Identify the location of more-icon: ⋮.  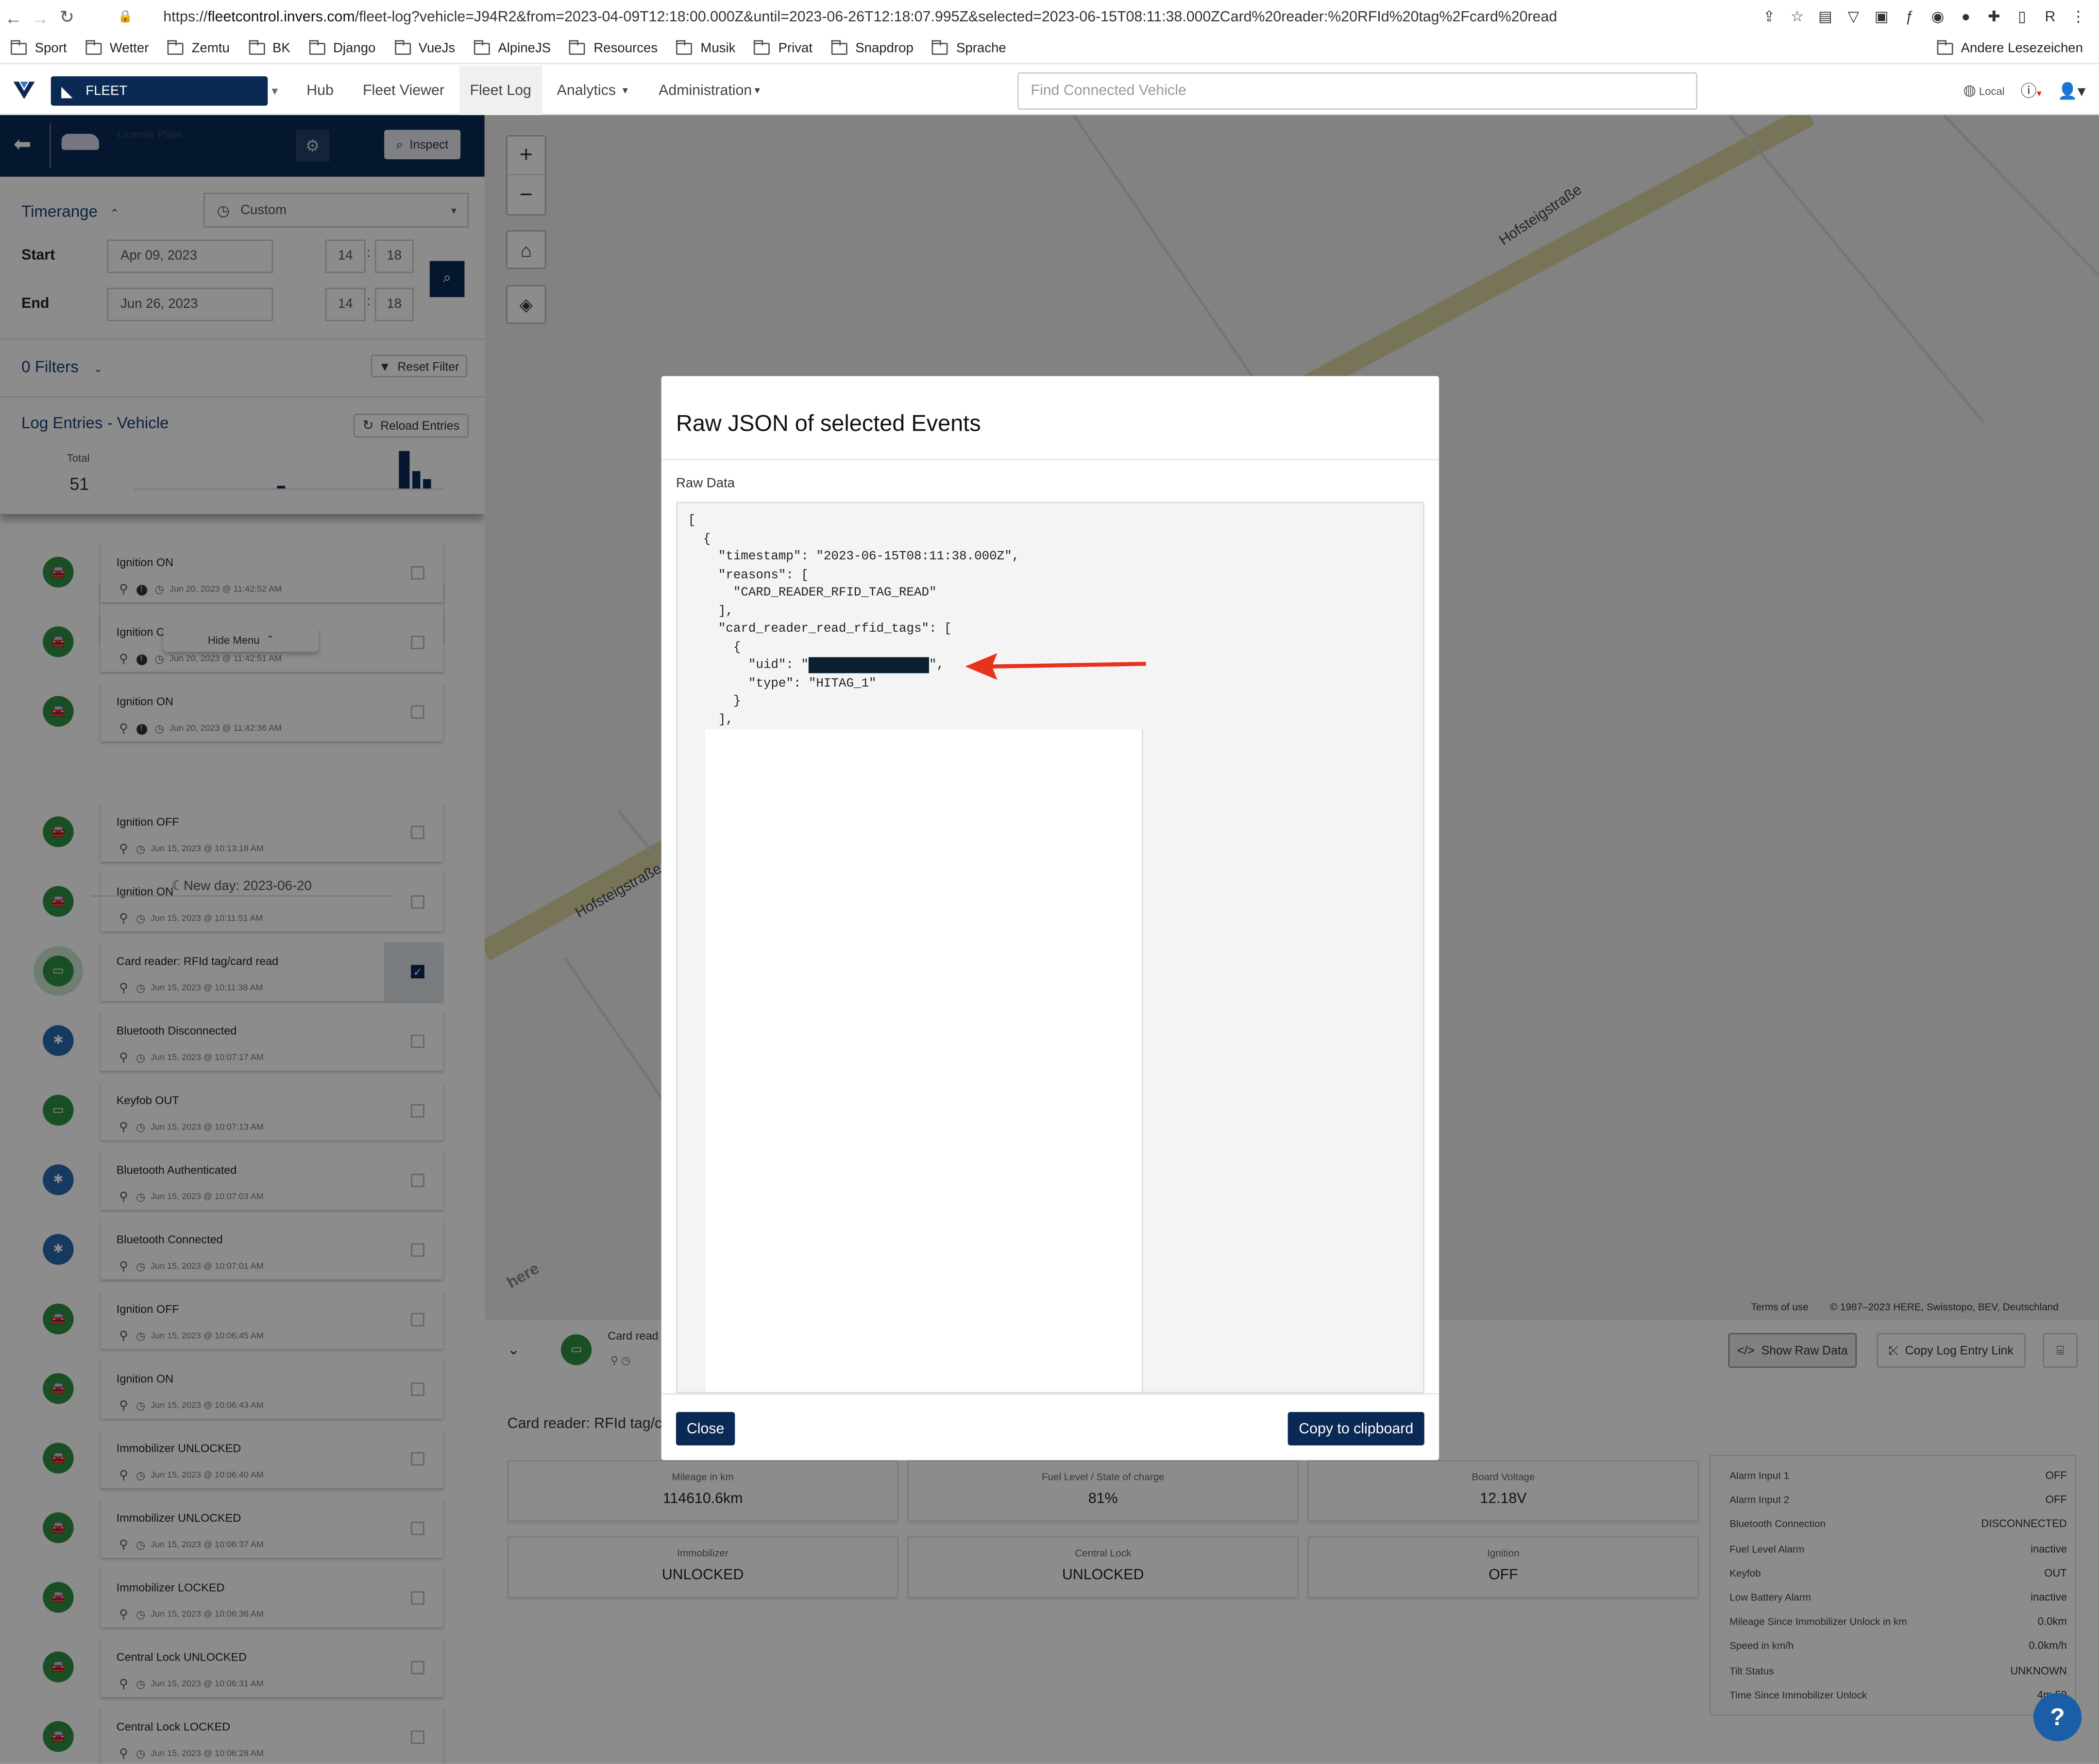
(2078, 17).